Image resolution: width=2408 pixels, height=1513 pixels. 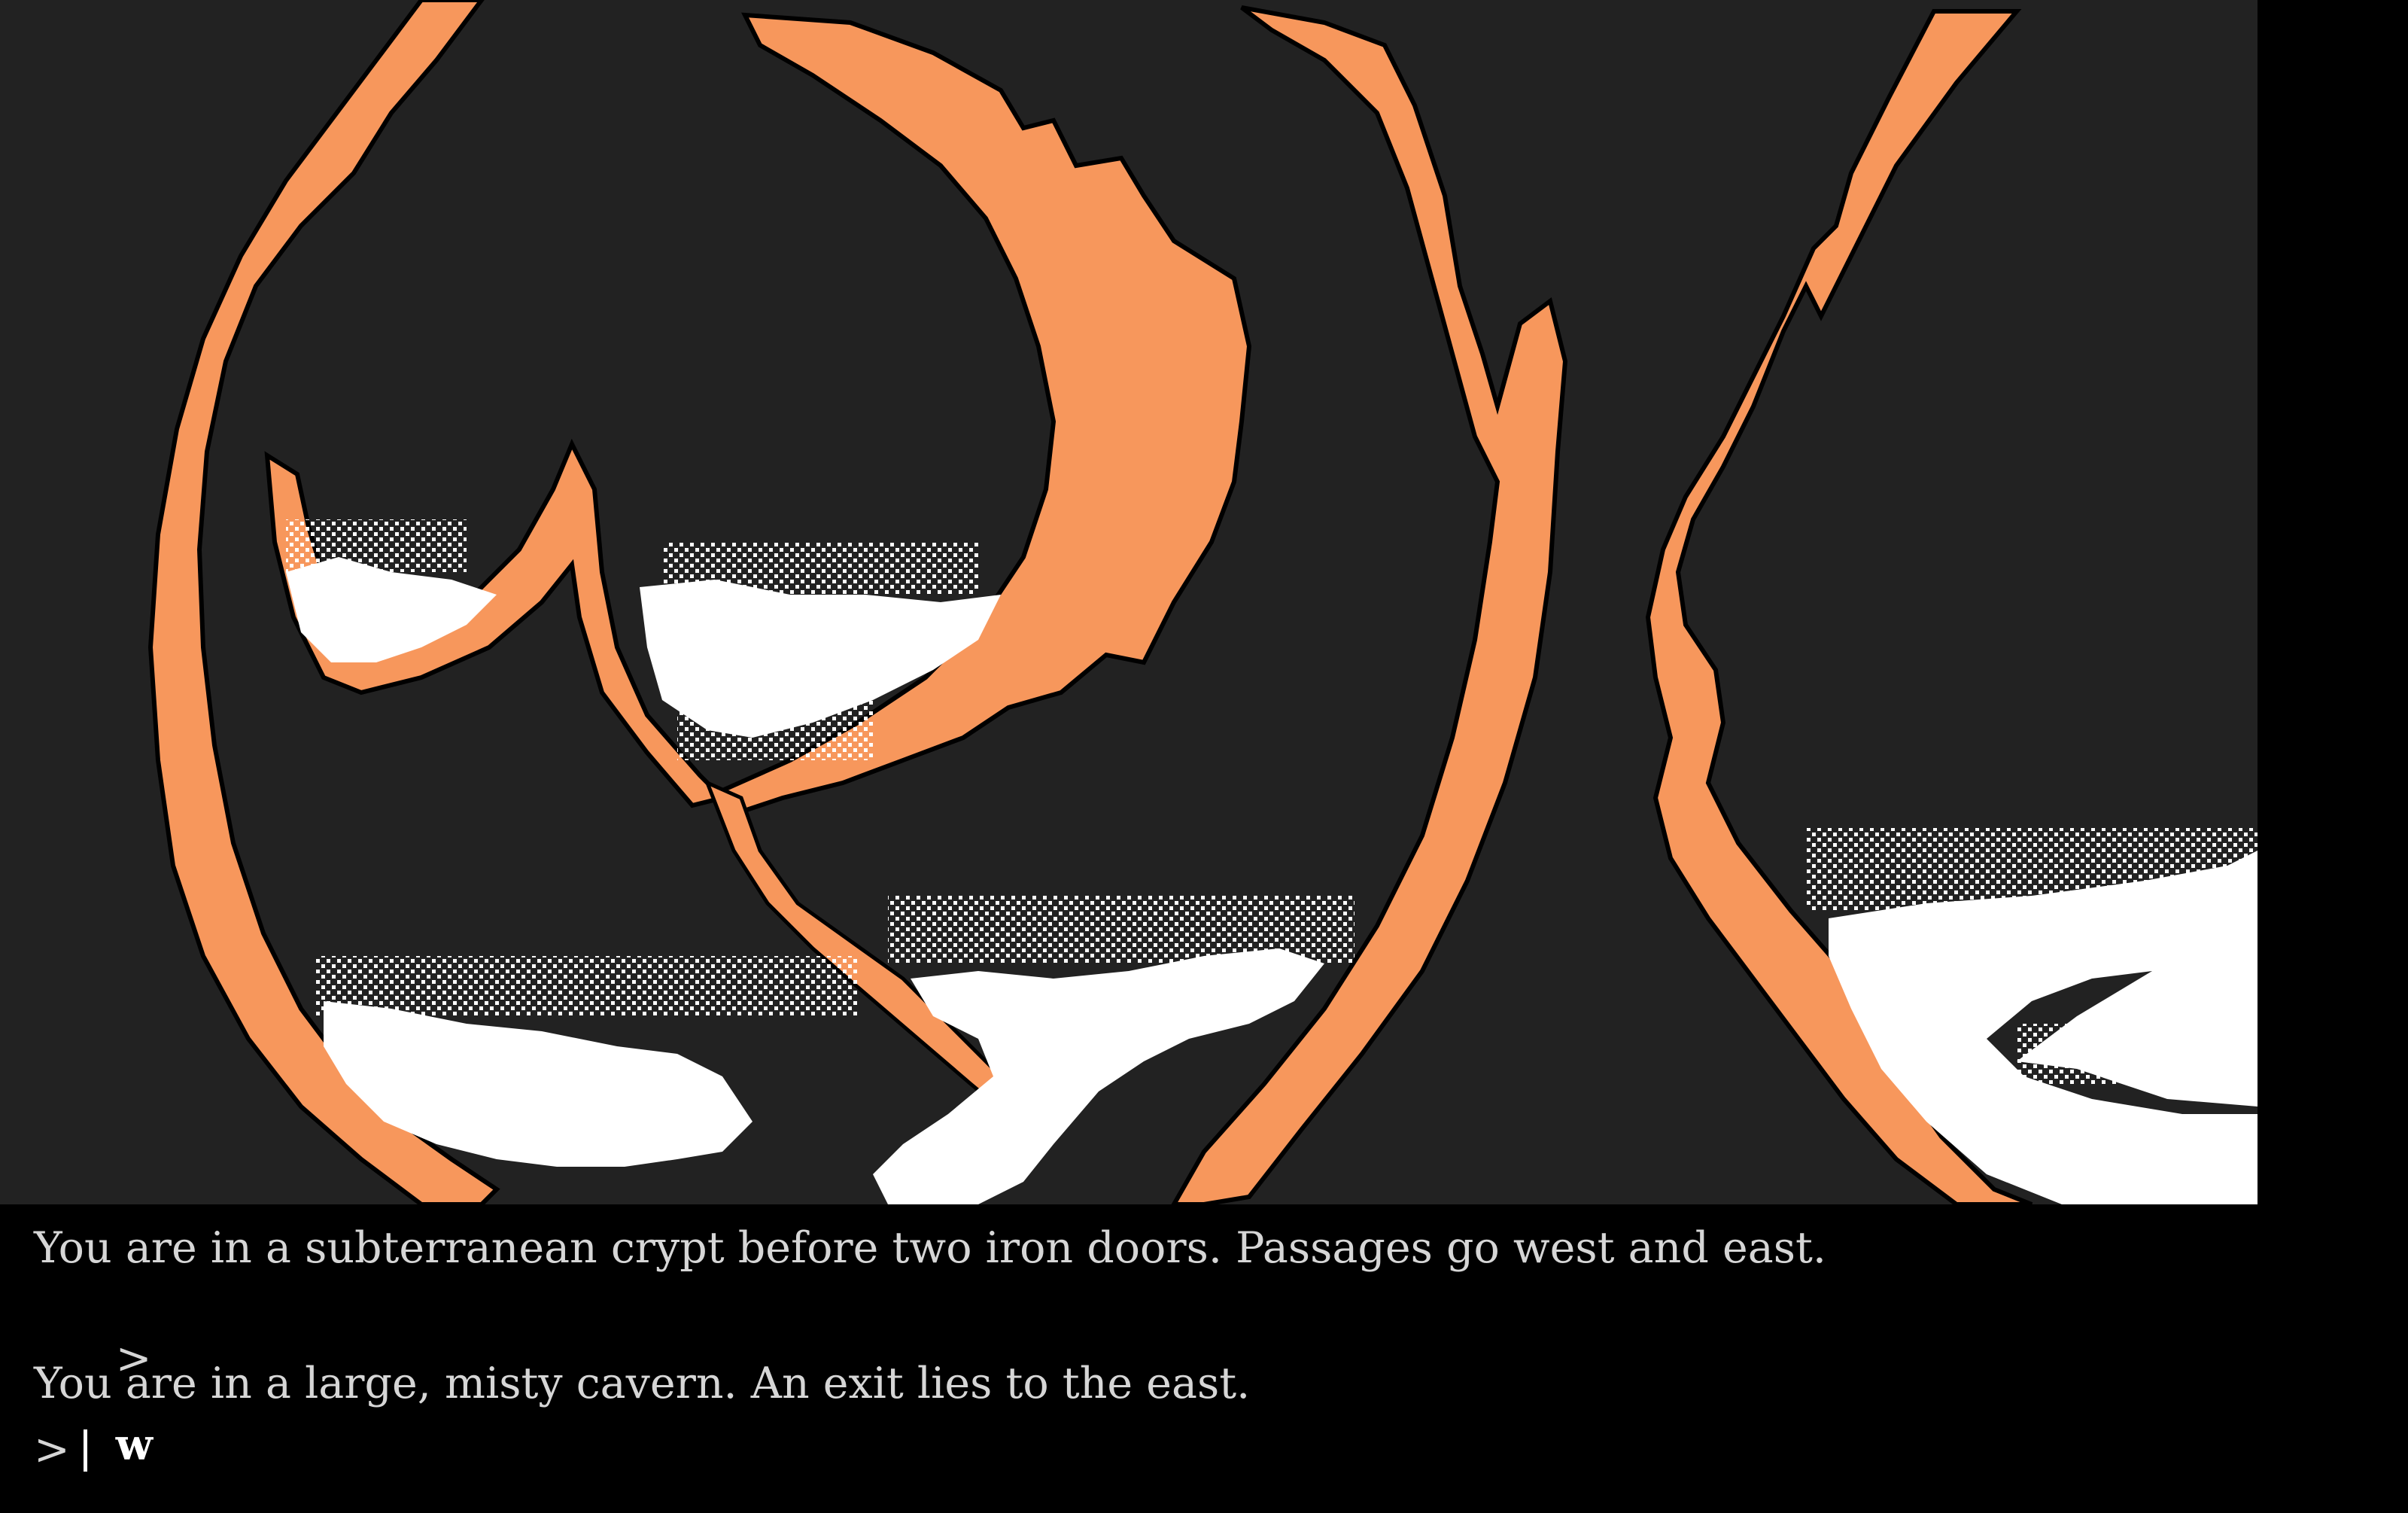 What do you see at coordinates (134, 1445) in the screenshot?
I see `command-text: w` at bounding box center [134, 1445].